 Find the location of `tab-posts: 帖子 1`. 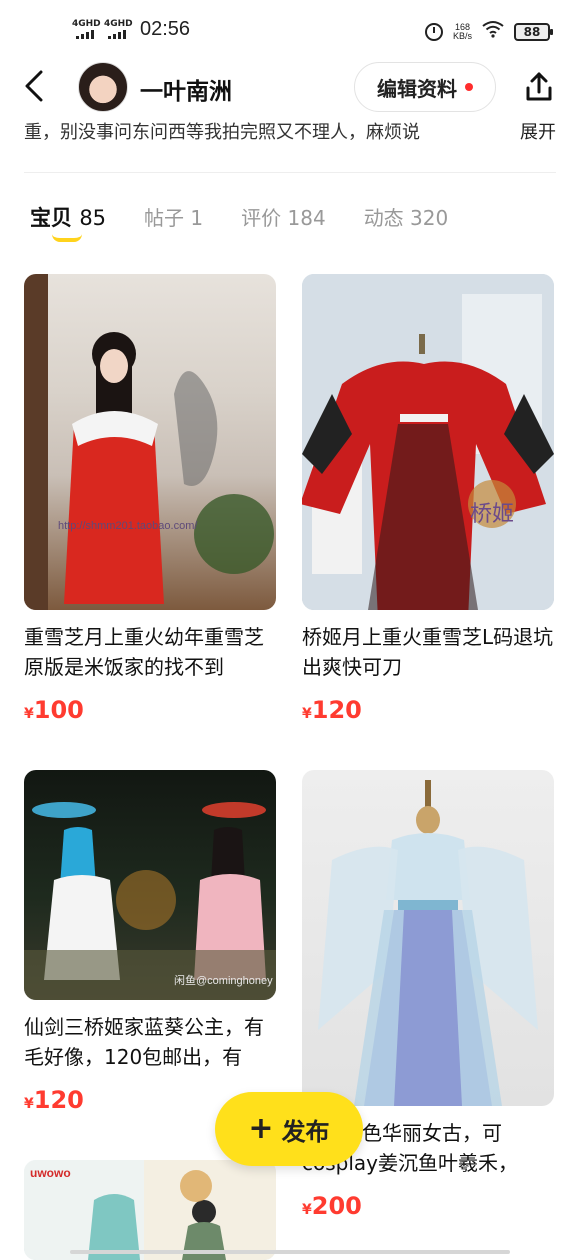

tab-posts: 帖子 1 is located at coordinates (173, 216).